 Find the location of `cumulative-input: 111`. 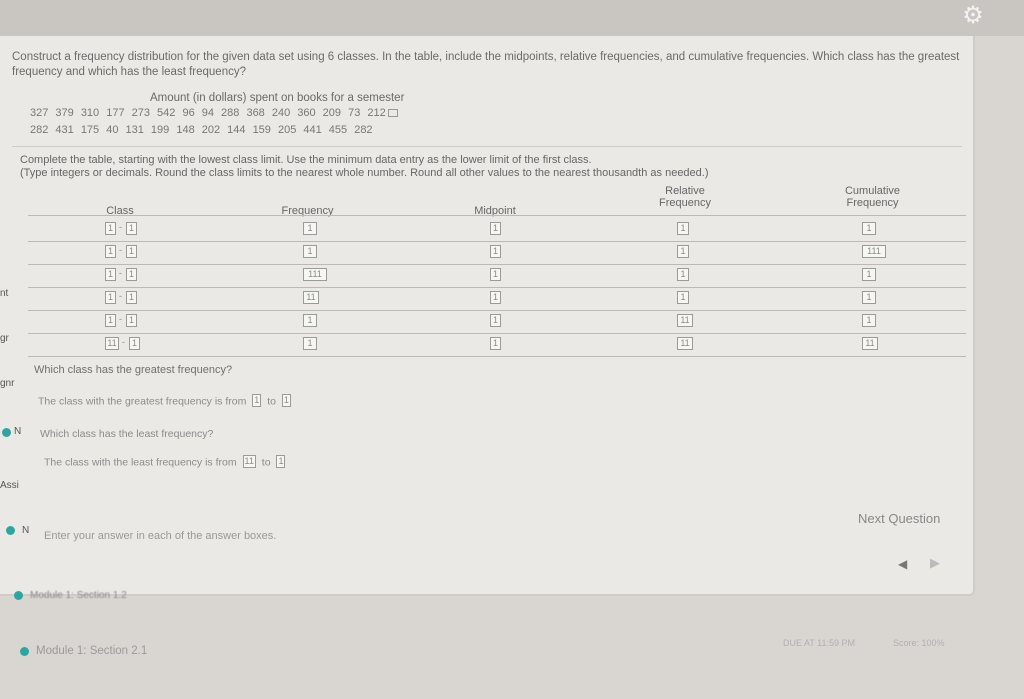

cumulative-input: 111 is located at coordinates (874, 251).